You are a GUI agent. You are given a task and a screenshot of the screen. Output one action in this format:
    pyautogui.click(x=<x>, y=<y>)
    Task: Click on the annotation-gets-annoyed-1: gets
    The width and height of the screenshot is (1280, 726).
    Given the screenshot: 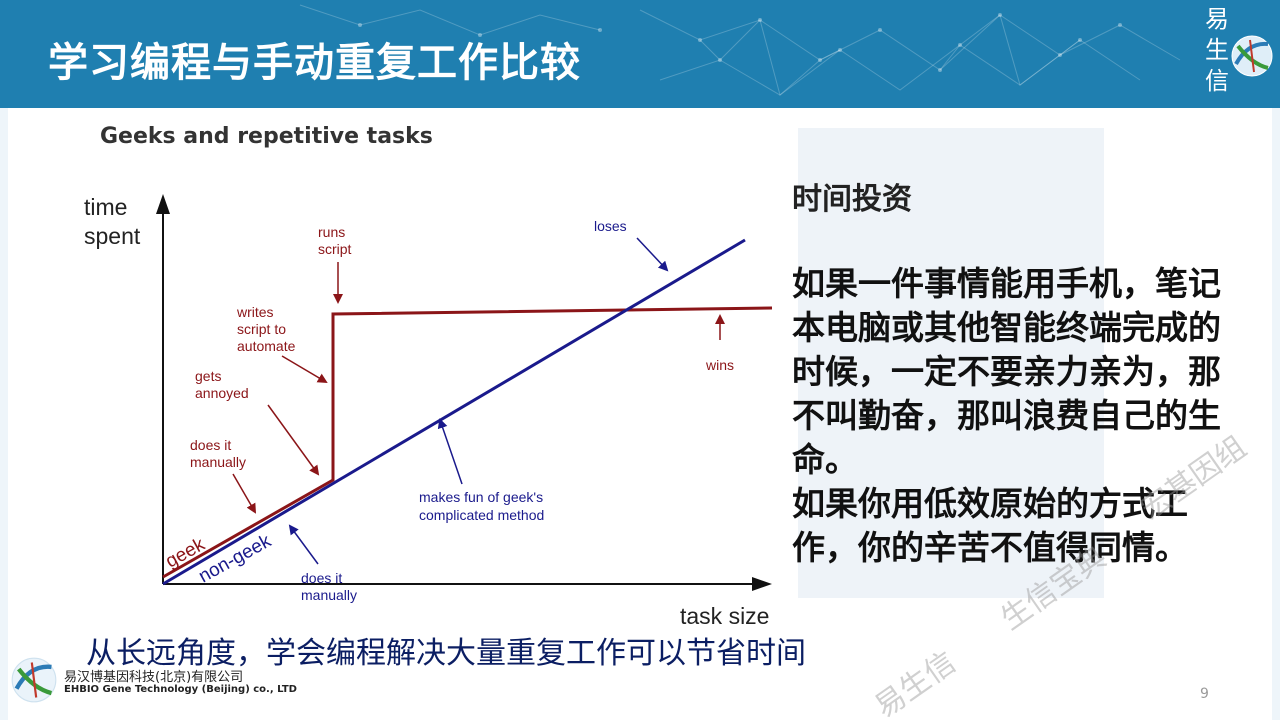 What is the action you would take?
    pyautogui.click(x=208, y=376)
    